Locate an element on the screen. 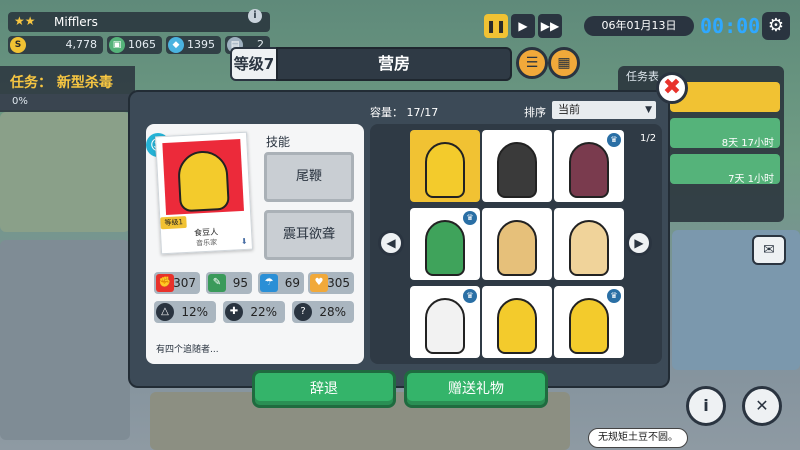  task-panel-title: 任务表 is located at coordinates (642, 76).